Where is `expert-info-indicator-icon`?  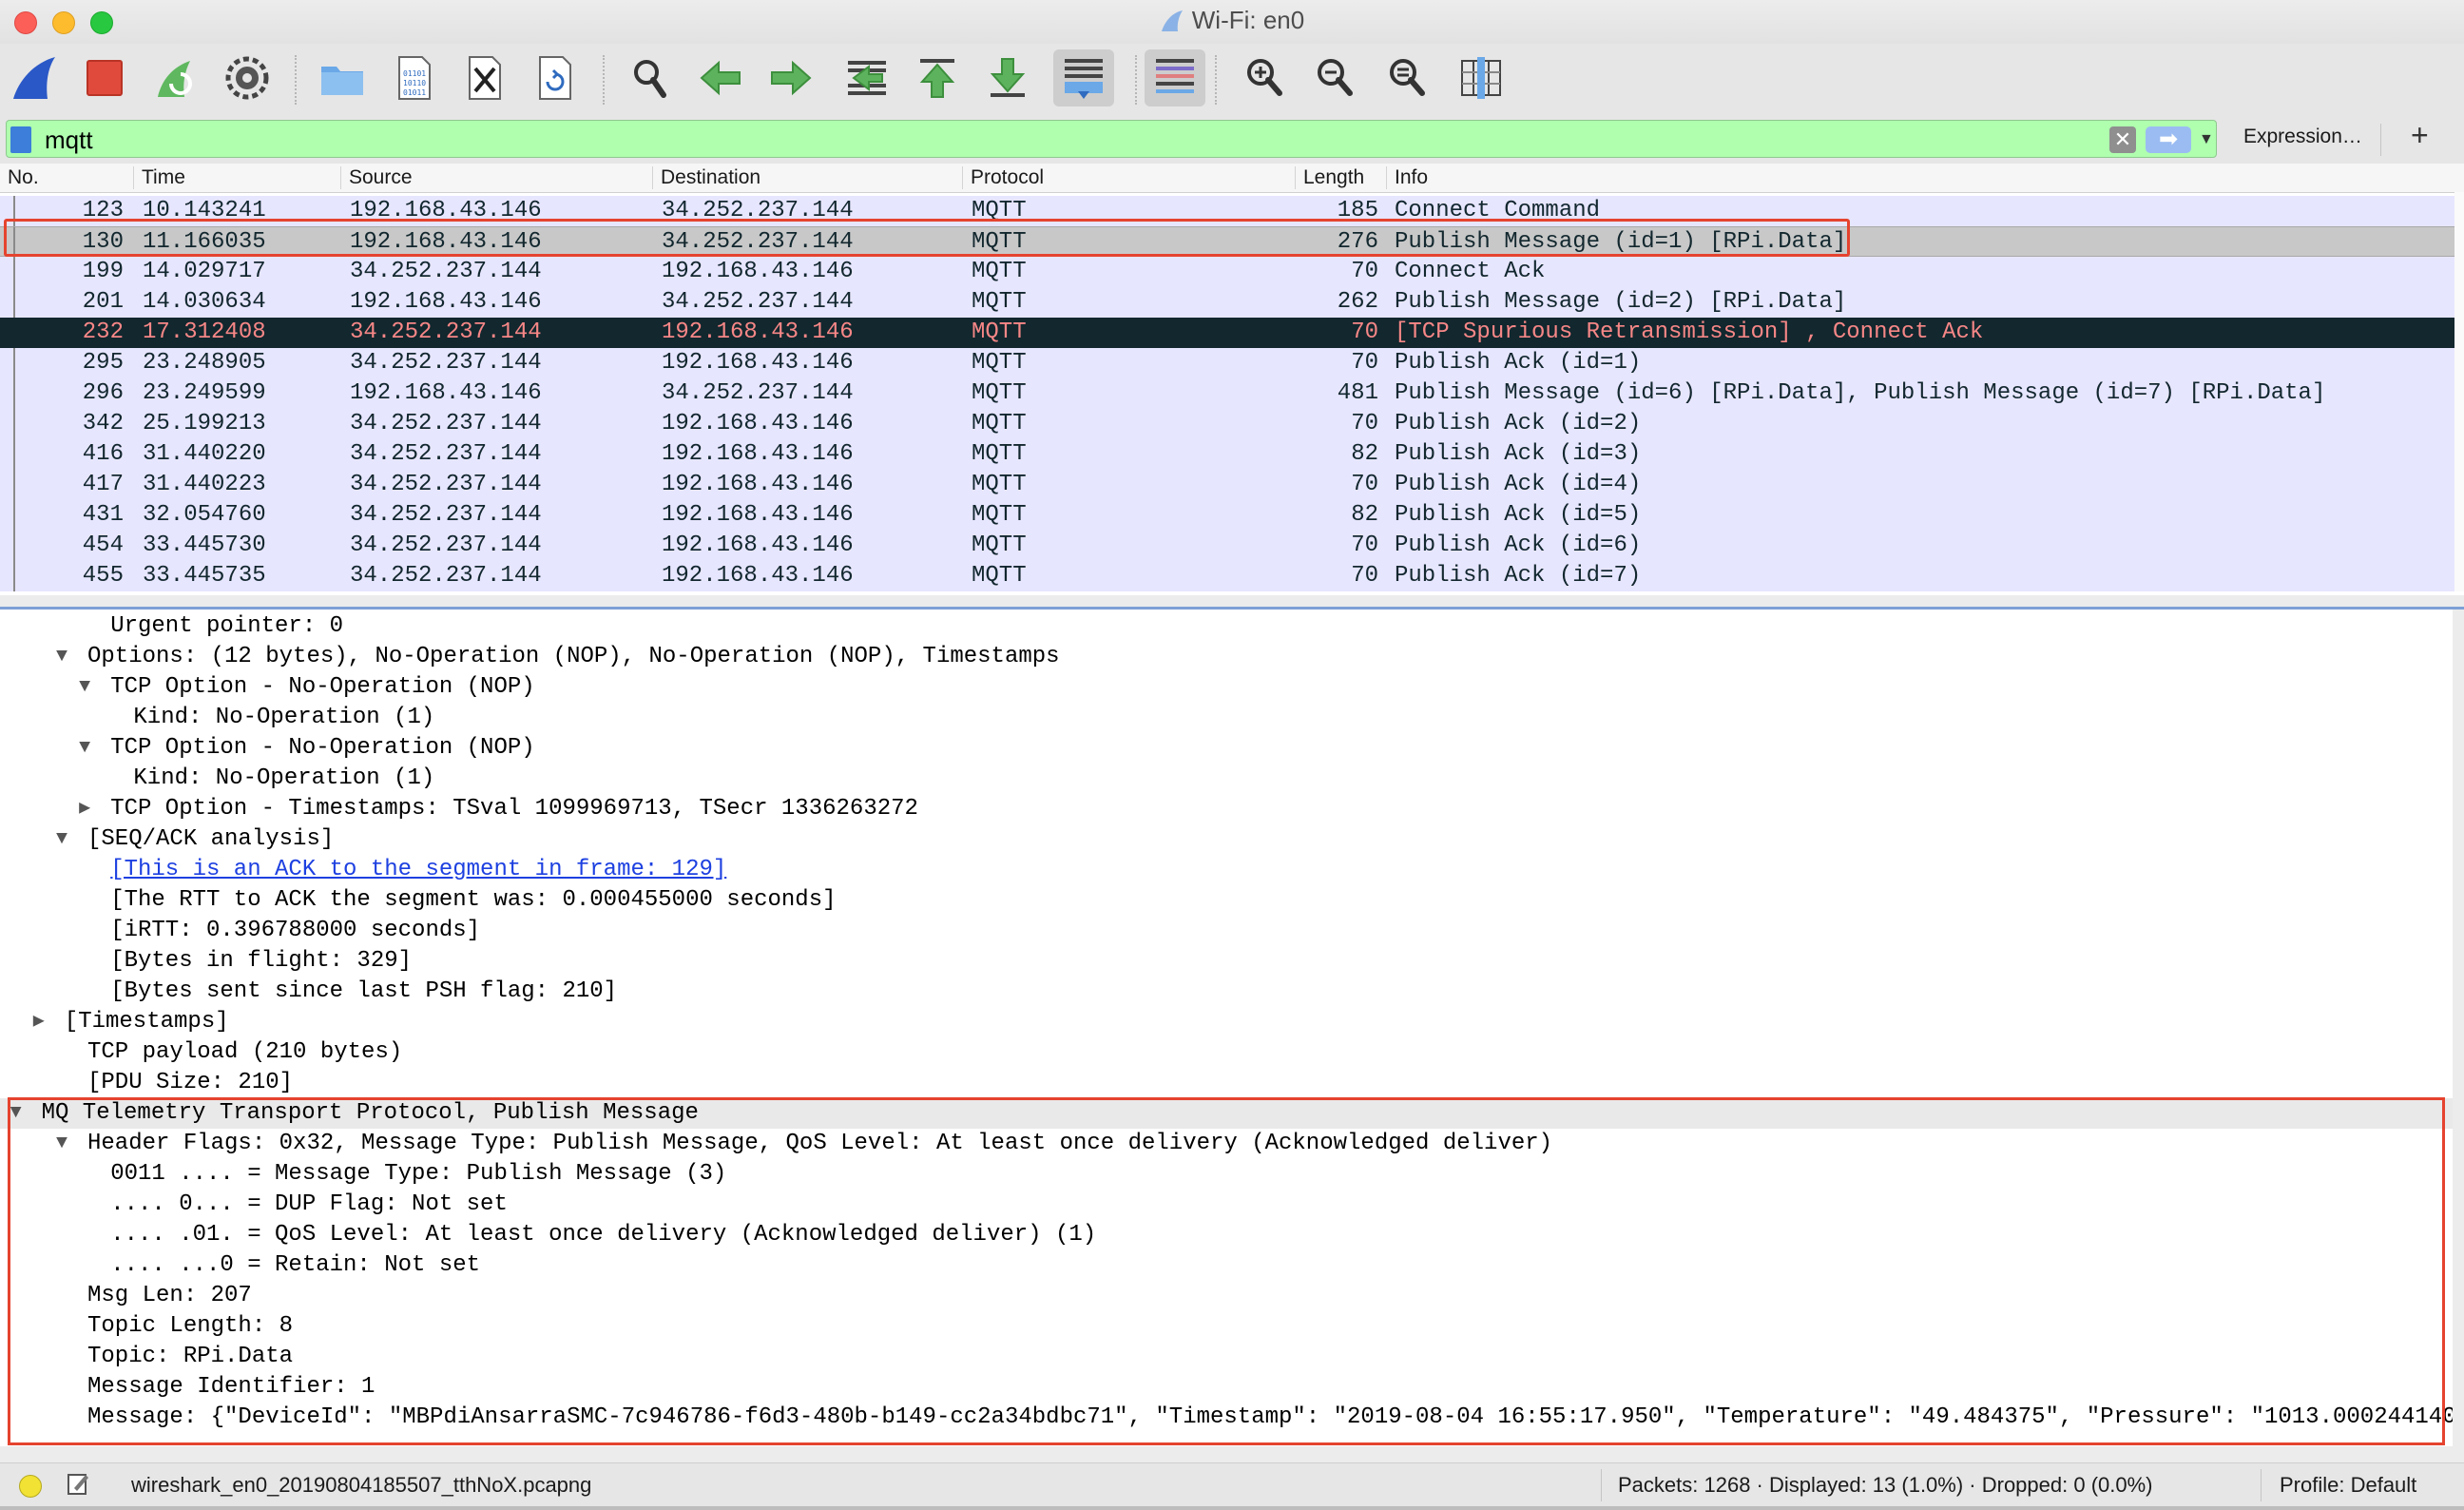
expert-info-indicator-icon is located at coordinates (31, 1486).